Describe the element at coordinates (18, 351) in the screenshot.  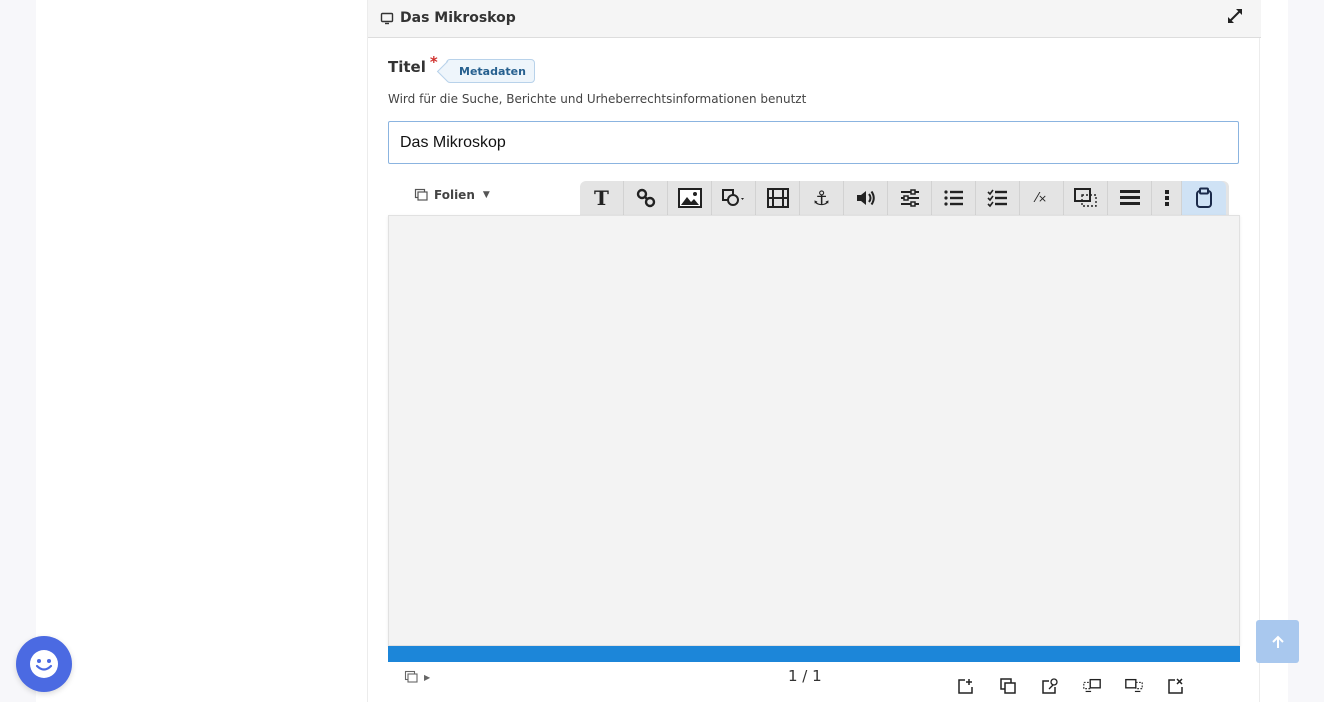
I see `page-background-left` at that location.